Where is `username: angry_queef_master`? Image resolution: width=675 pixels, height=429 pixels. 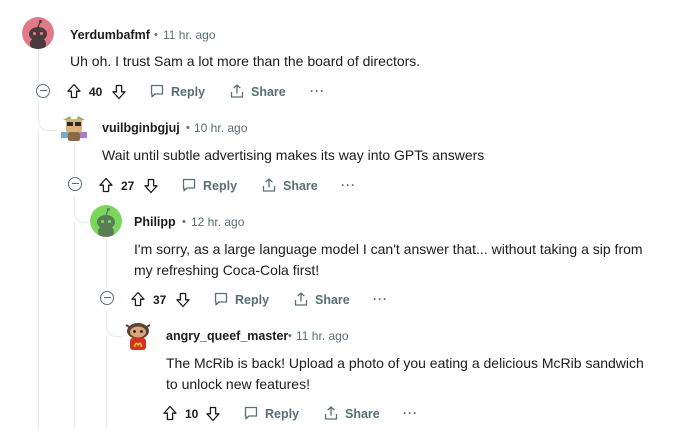
username: angry_queef_master is located at coordinates (227, 336).